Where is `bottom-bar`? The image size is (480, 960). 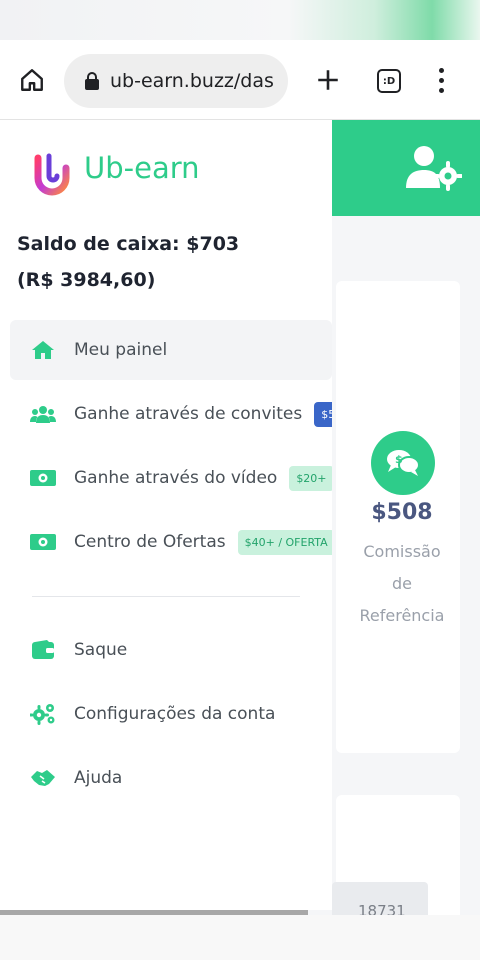
bottom-bar is located at coordinates (240, 937).